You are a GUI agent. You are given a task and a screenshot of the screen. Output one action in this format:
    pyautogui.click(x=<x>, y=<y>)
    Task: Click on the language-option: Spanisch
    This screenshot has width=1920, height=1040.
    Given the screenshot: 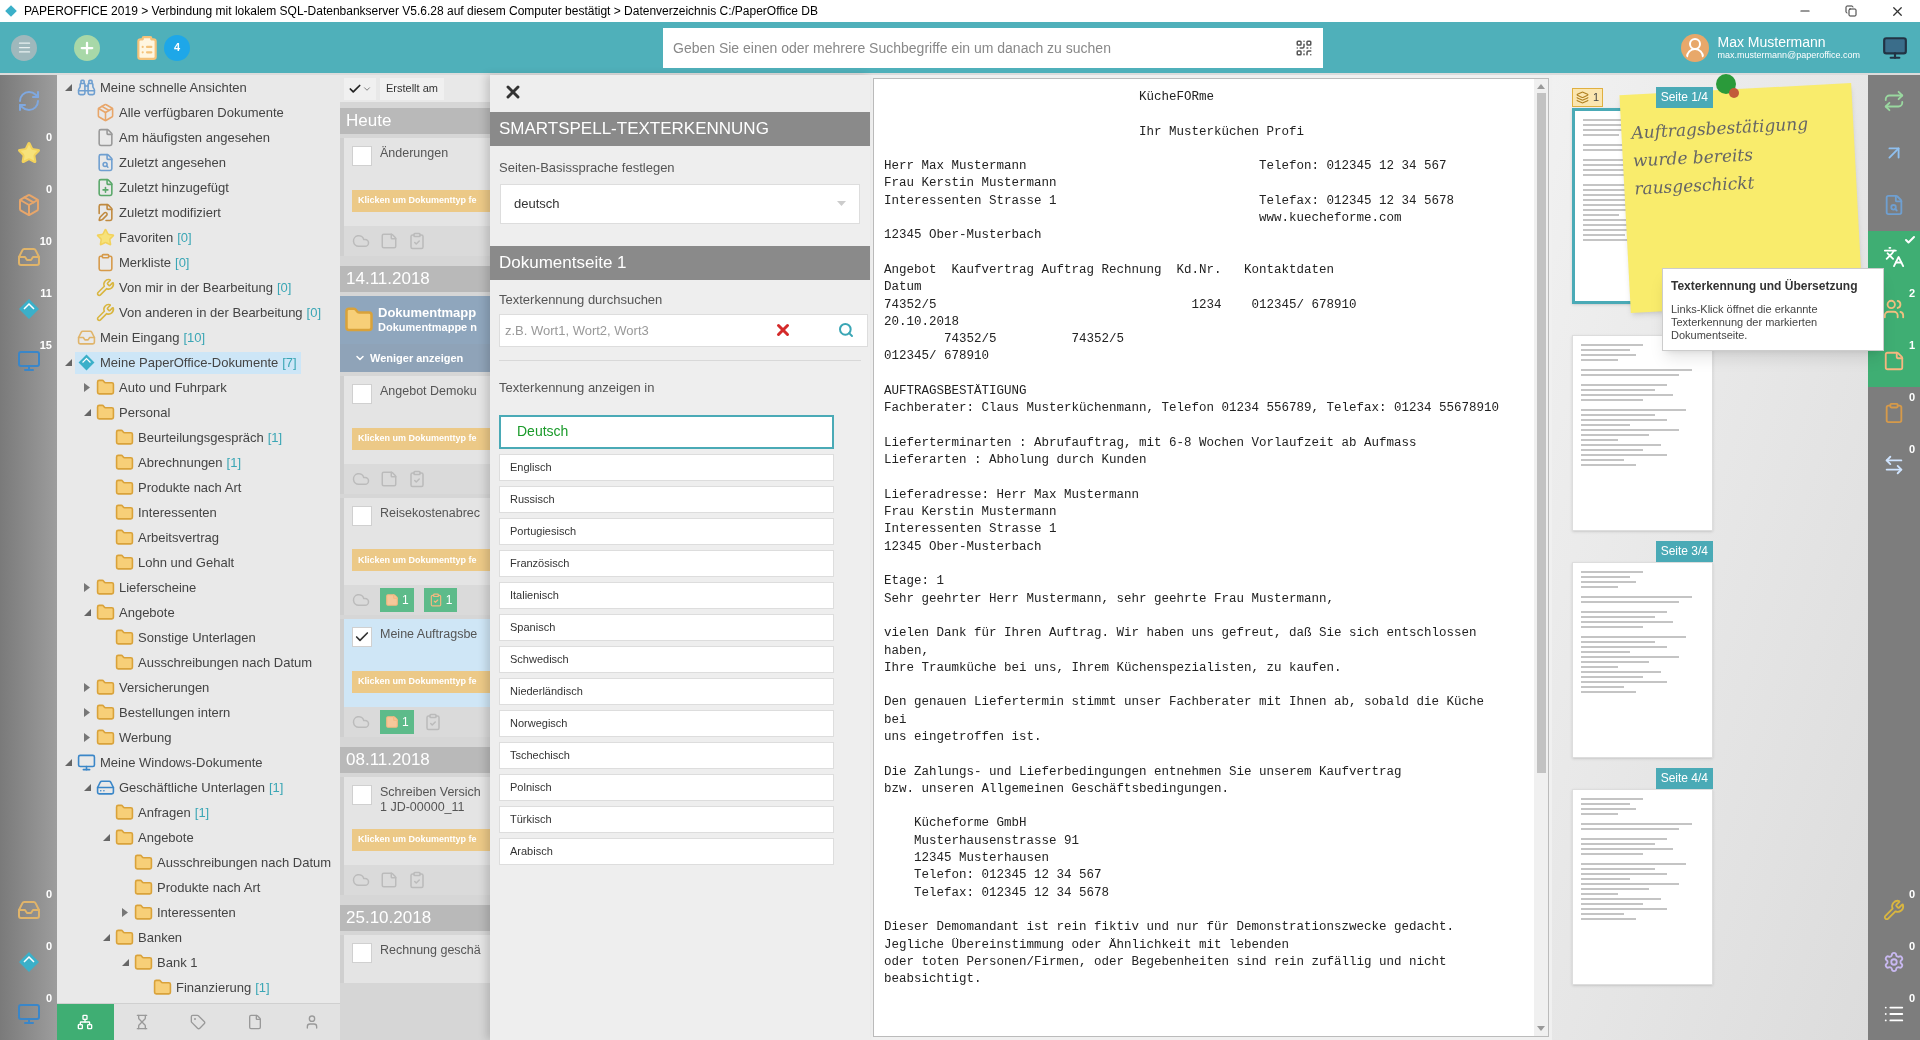 What is the action you would take?
    pyautogui.click(x=666, y=627)
    